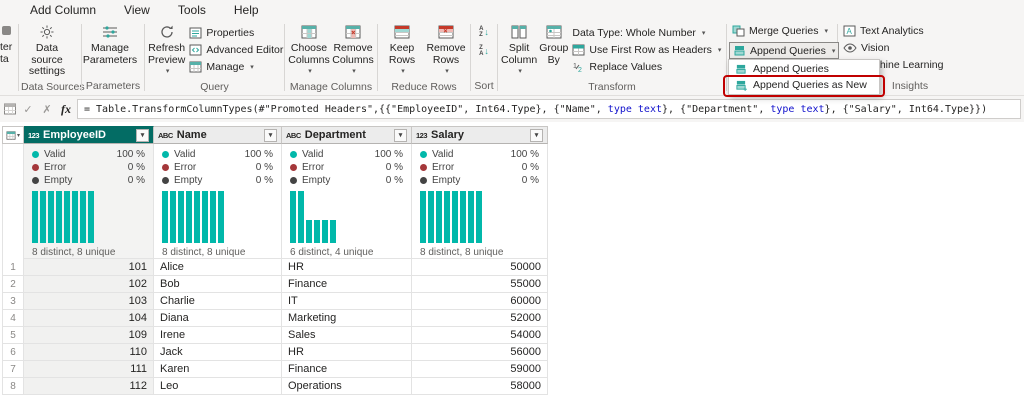 The image size is (1024, 414). I want to click on cell-employeeid: 104, so click(89, 318).